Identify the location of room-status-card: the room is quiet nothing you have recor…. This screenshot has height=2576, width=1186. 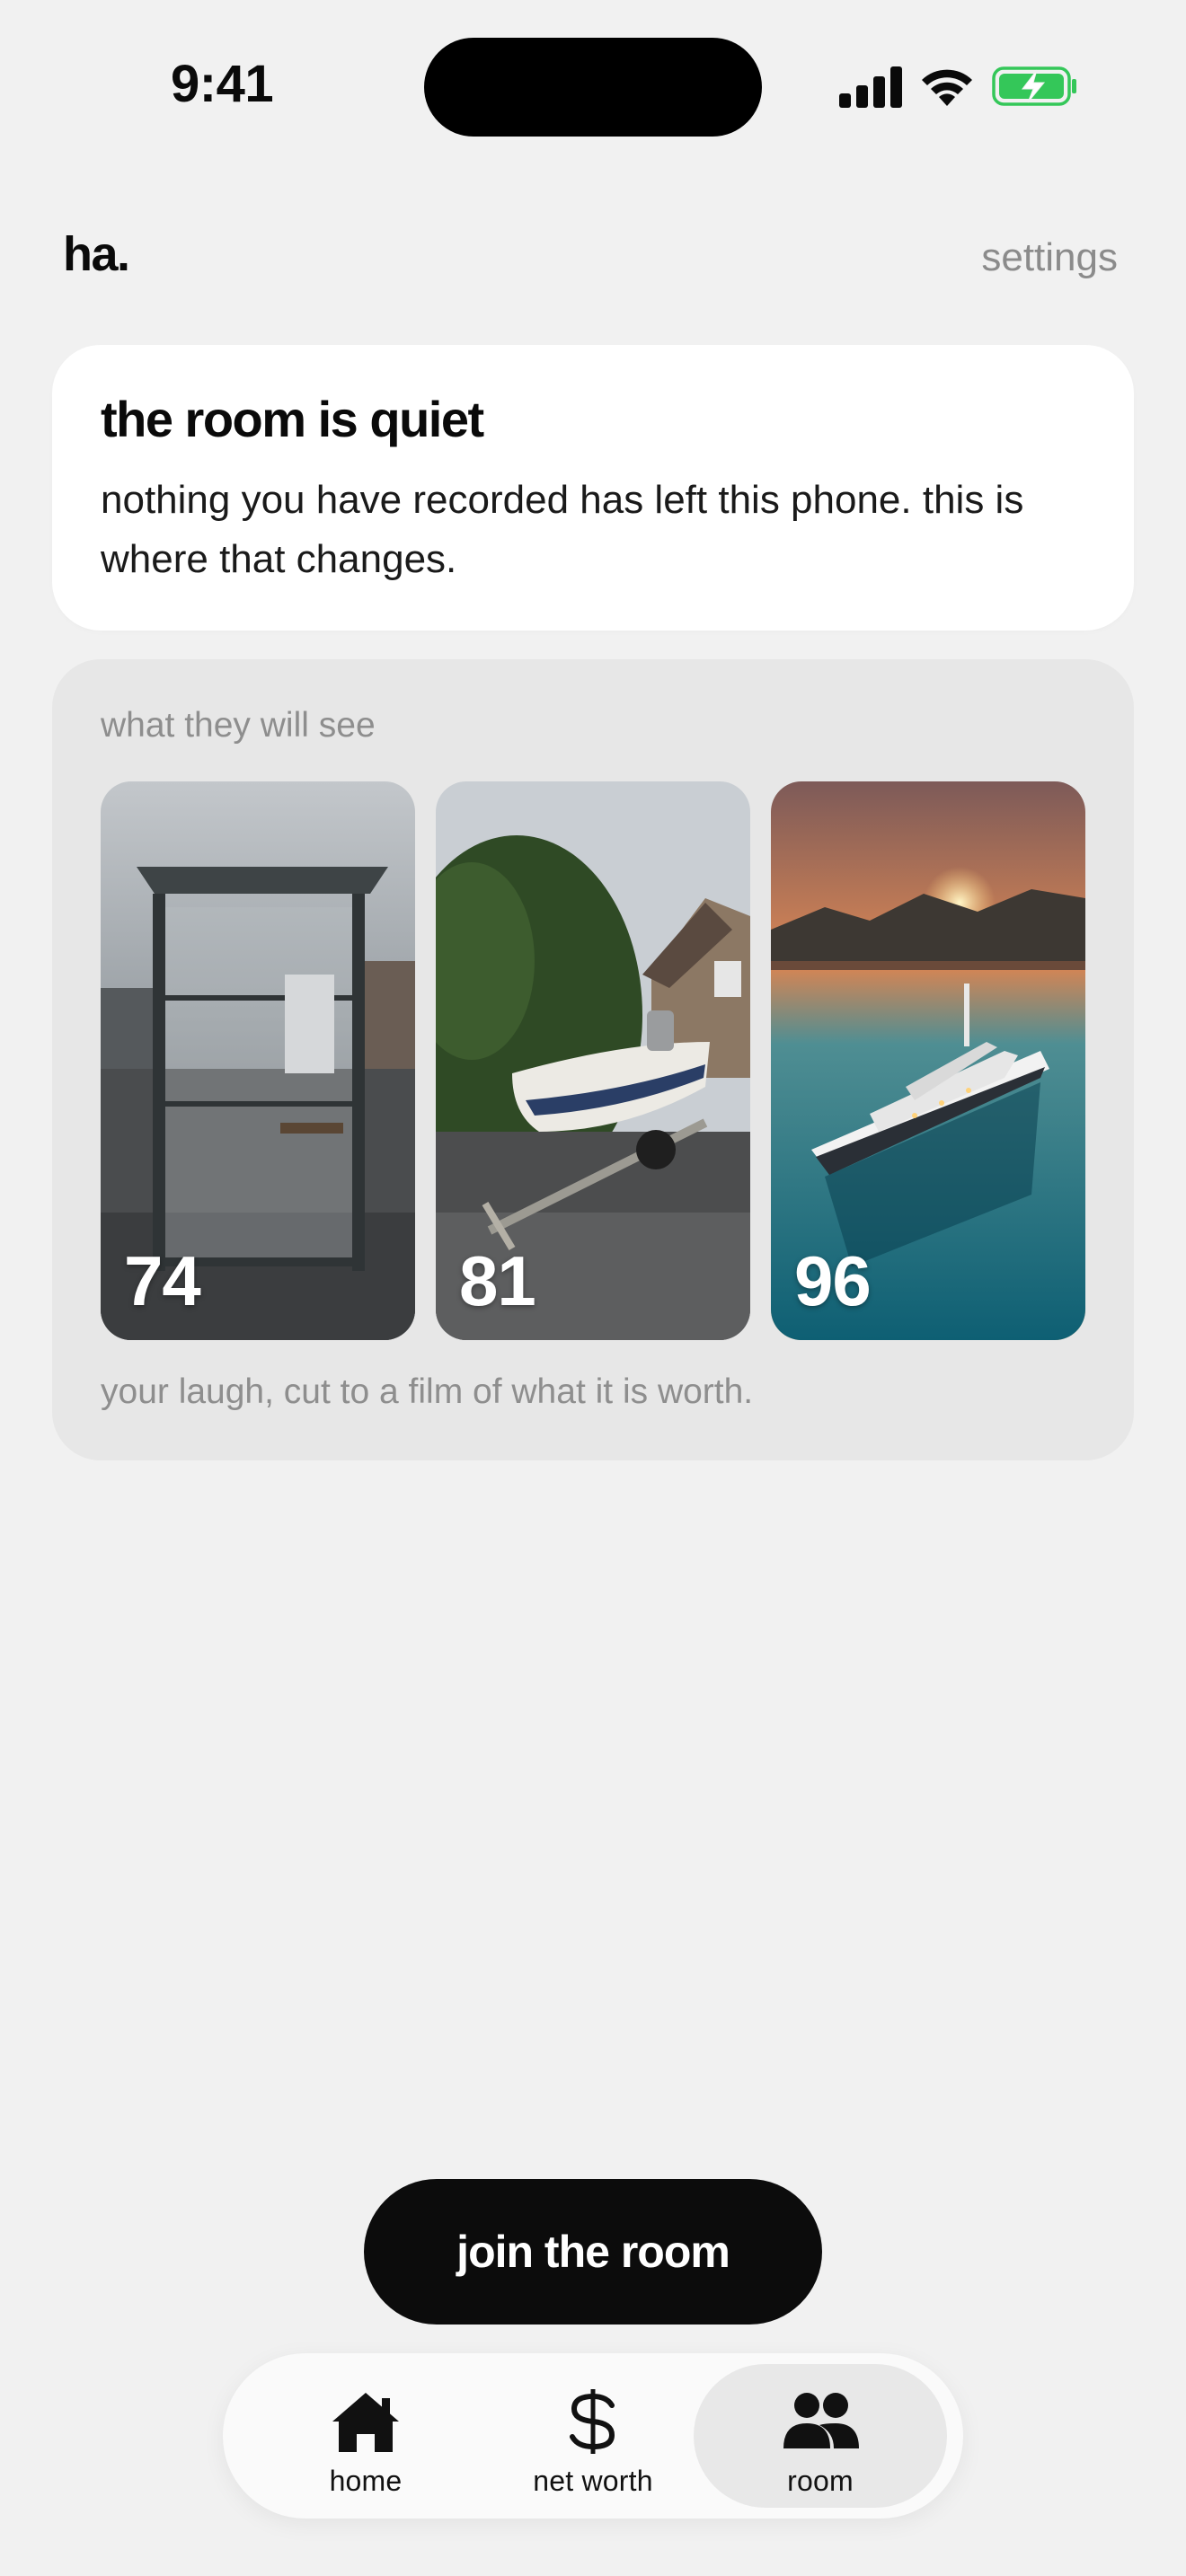
(593, 488).